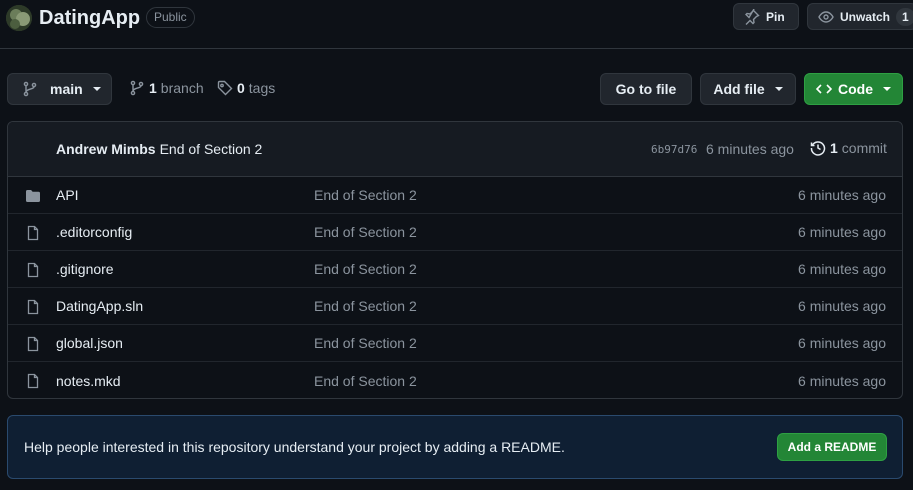  I want to click on code-label: Code, so click(855, 89).